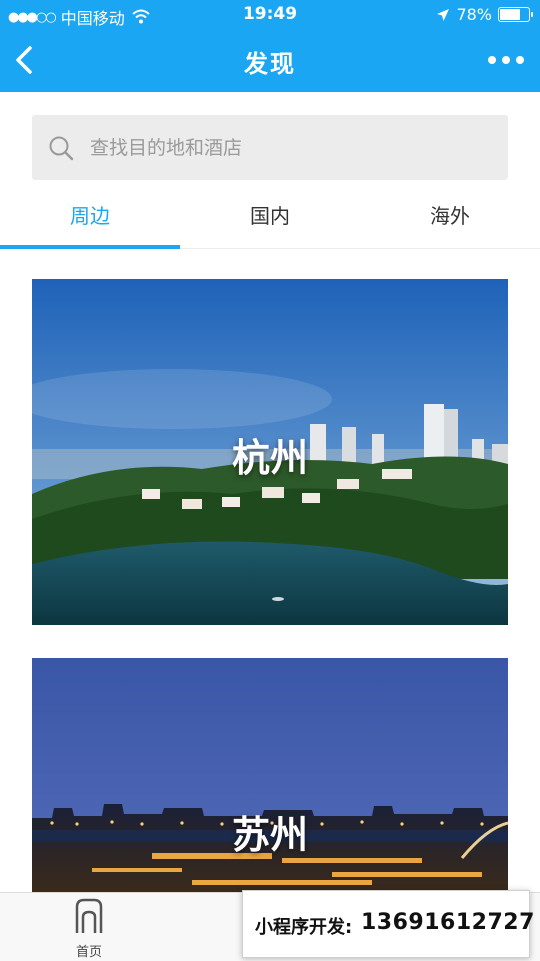 The height and width of the screenshot is (961, 540). I want to click on banner-phone: 13691612727, so click(448, 922).